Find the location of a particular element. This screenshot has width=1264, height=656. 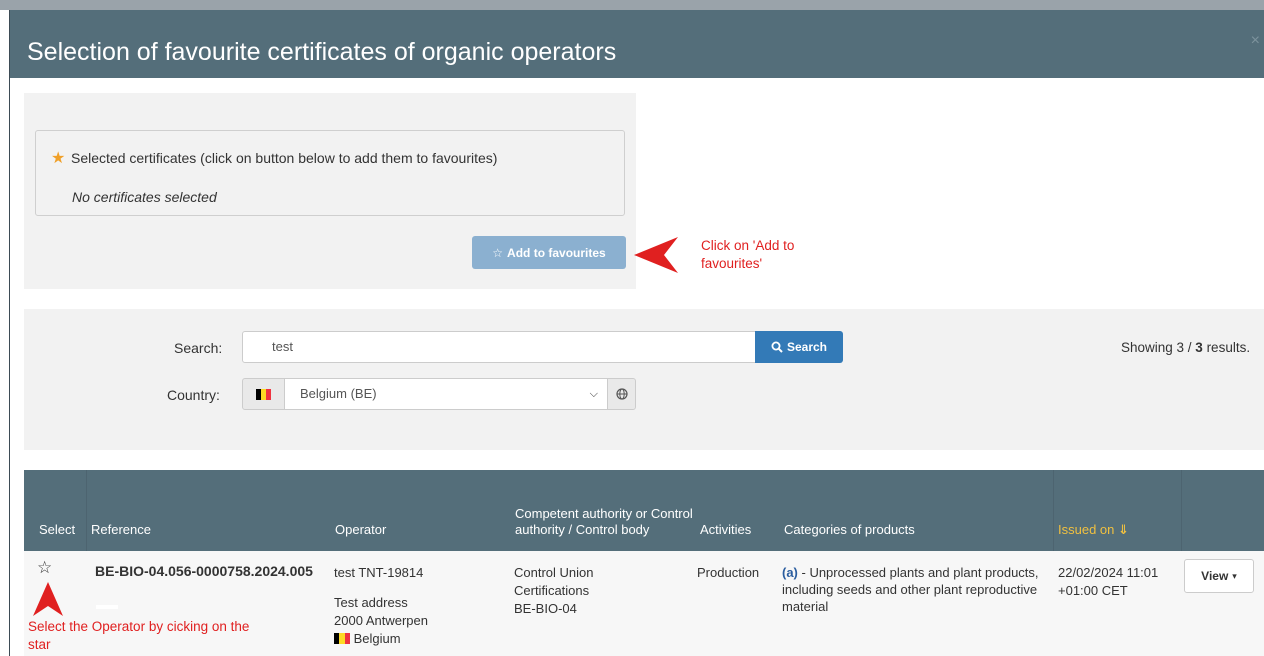

row-operator-country-label: Belgium is located at coordinates (377, 638).